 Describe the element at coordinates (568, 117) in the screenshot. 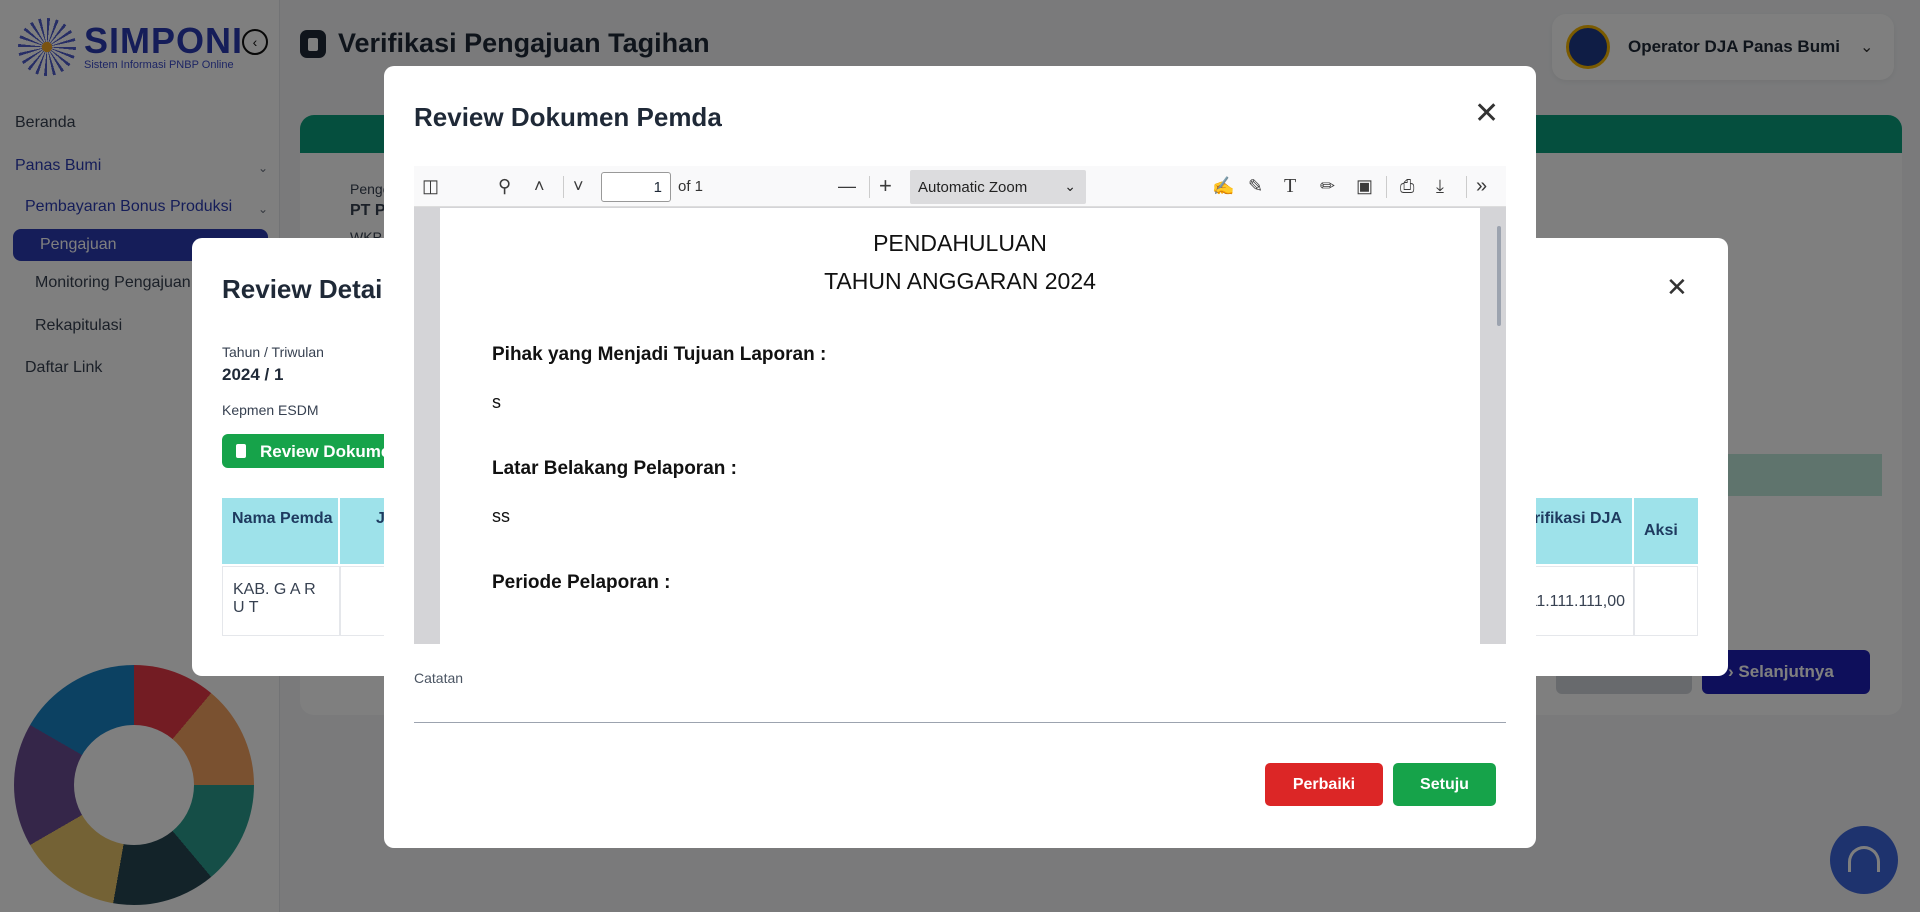

I see `modal-title: Review Dokumen Pemda` at that location.